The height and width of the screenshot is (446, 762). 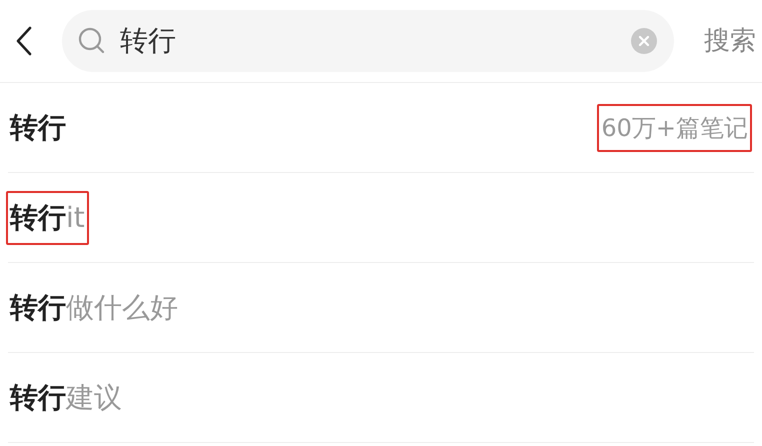 I want to click on note-count: 60万+篇笔记, so click(x=674, y=128).